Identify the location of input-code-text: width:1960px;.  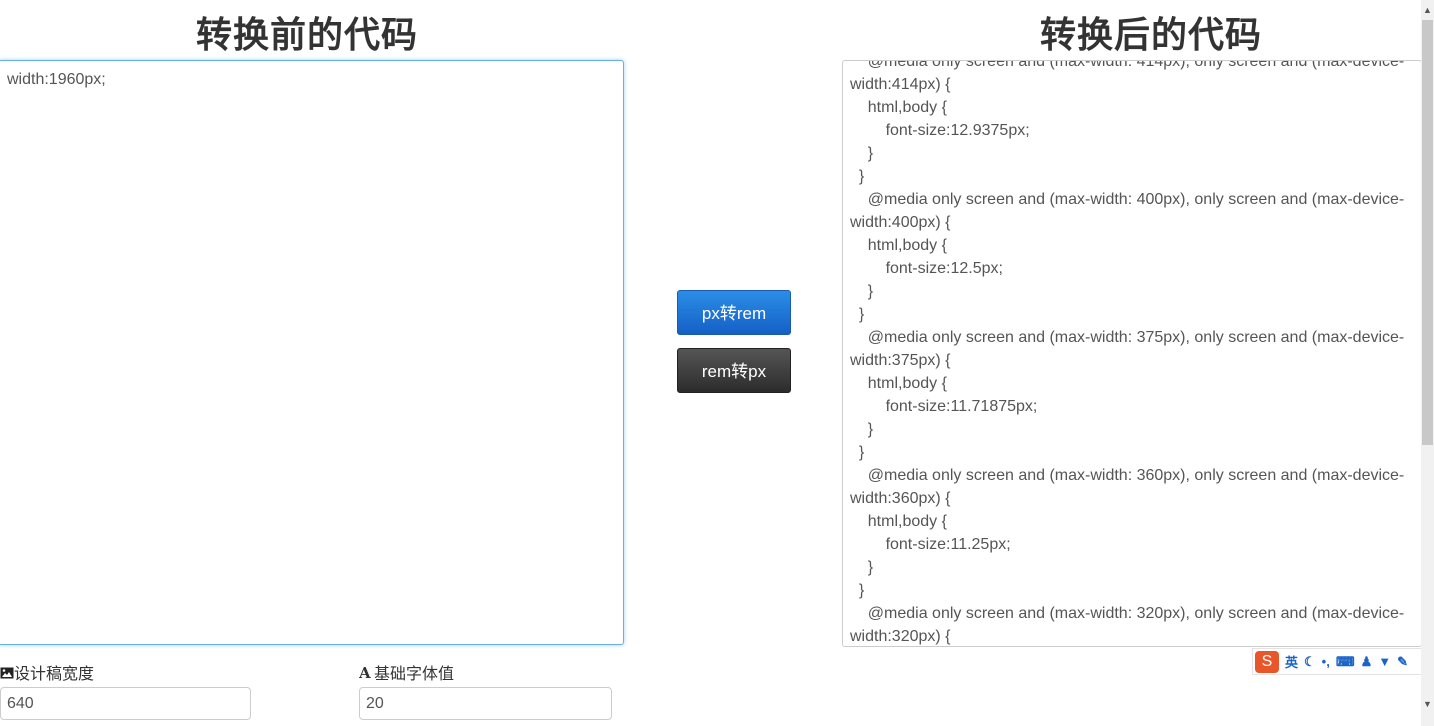
(56, 79).